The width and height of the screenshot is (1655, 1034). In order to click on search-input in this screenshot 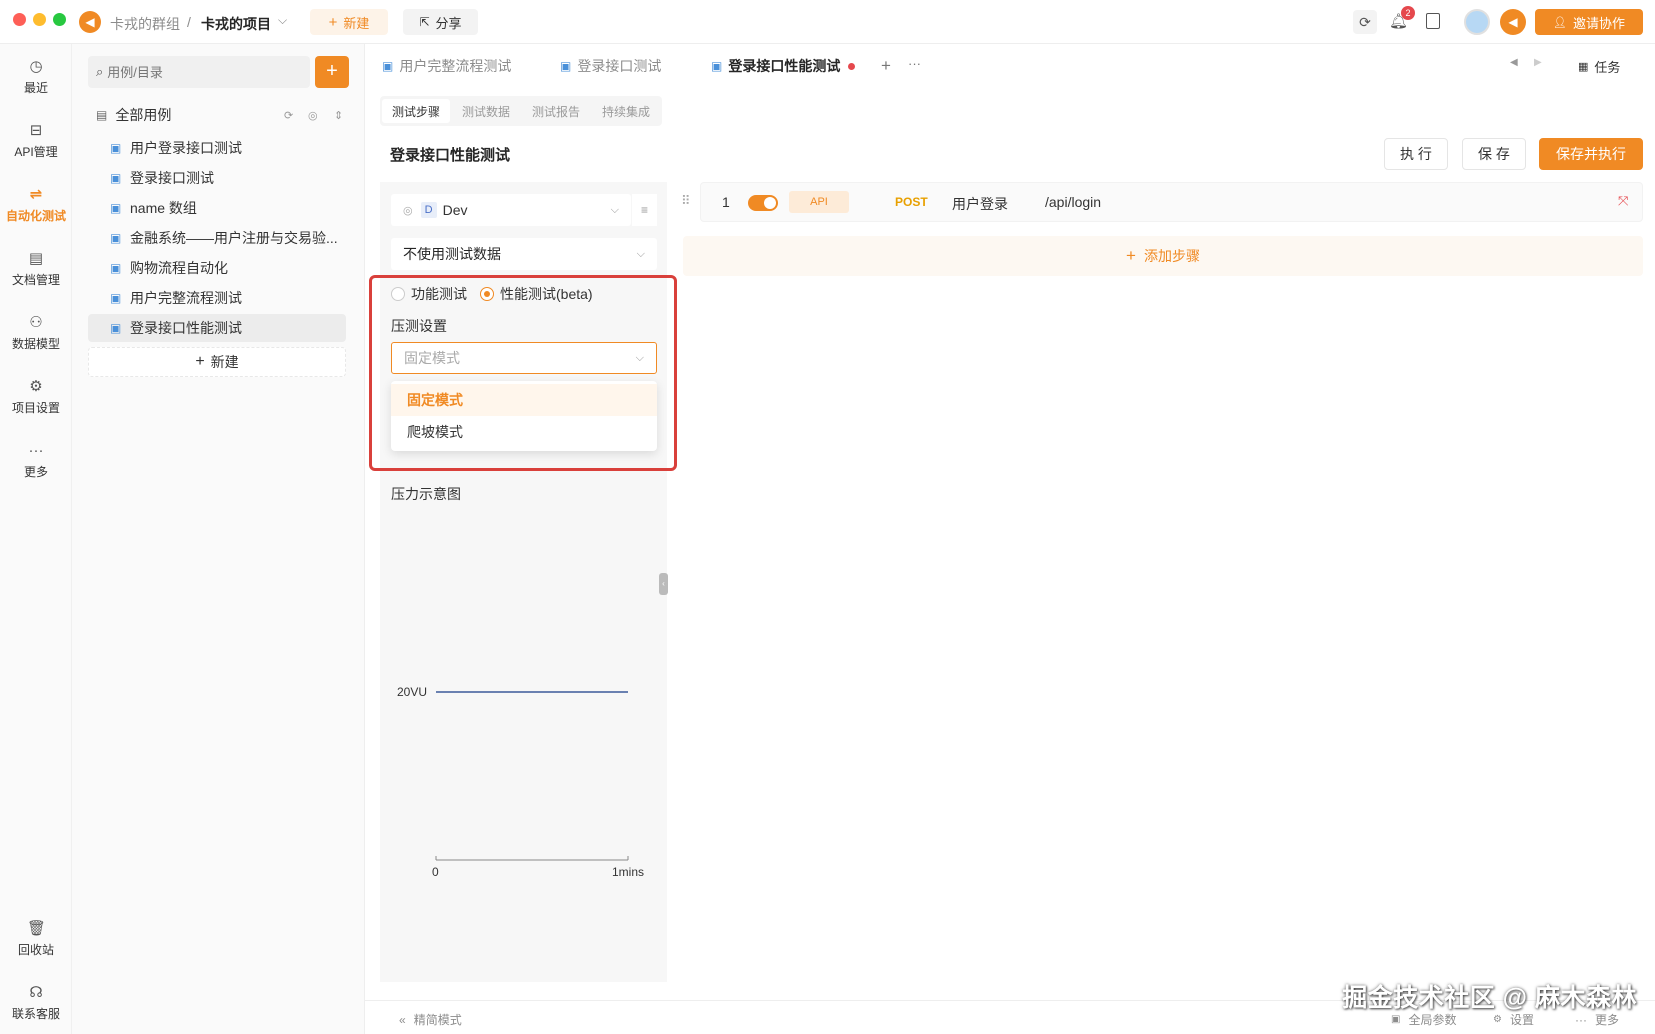, I will do `click(197, 72)`.